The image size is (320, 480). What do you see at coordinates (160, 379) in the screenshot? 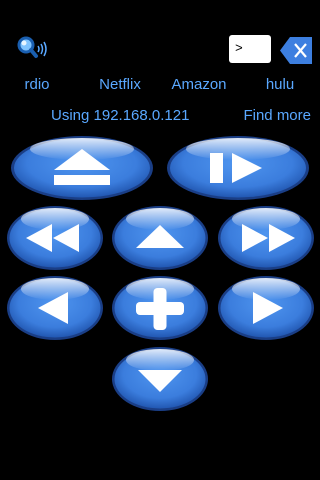
I see `down-button` at bounding box center [160, 379].